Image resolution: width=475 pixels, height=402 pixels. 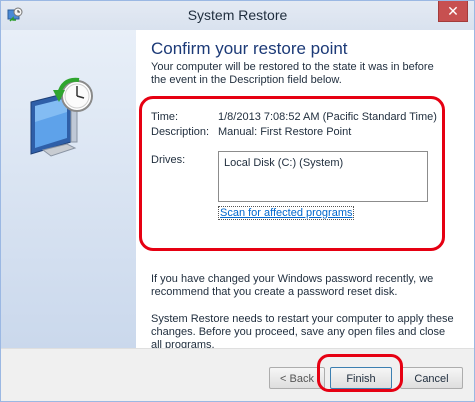 I want to click on description-label: Description:, so click(x=180, y=132).